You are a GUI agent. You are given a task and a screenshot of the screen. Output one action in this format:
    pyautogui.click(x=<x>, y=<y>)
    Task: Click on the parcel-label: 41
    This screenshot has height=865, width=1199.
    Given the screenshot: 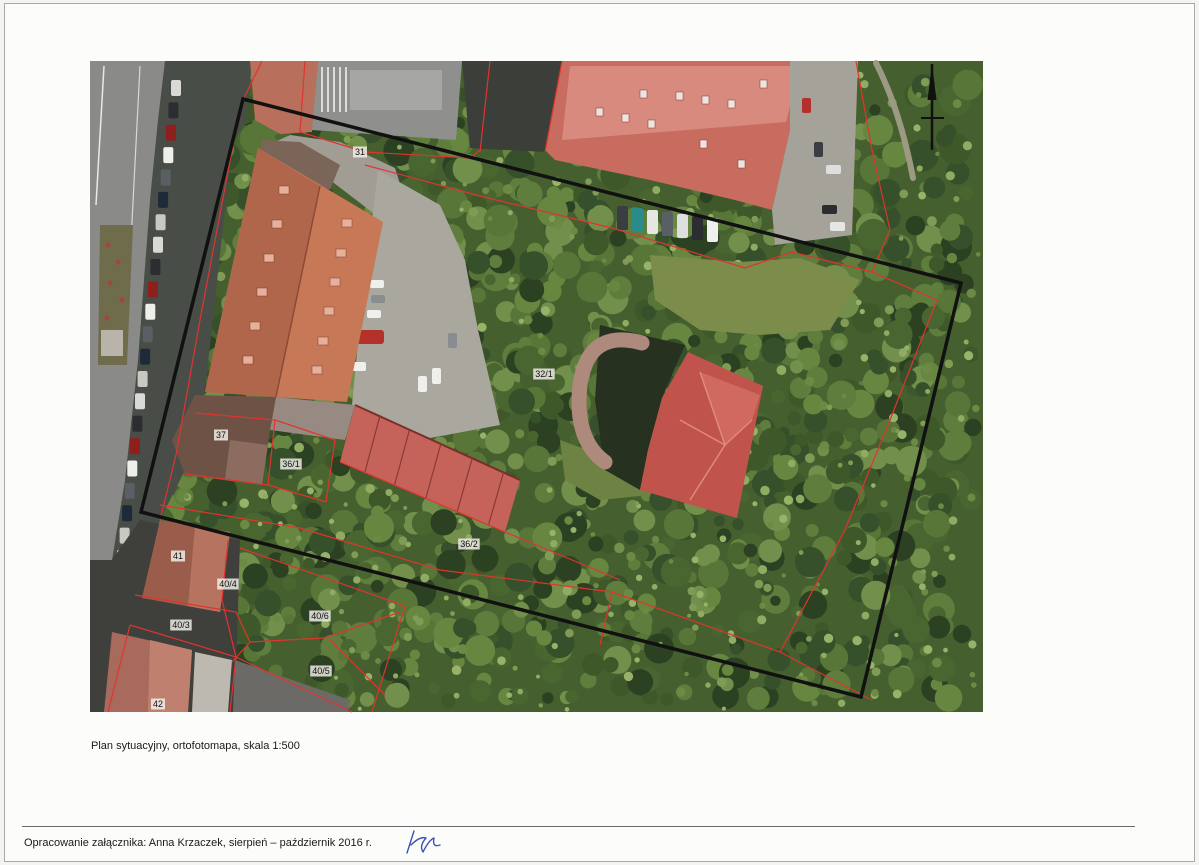 What is the action you would take?
    pyautogui.click(x=178, y=556)
    